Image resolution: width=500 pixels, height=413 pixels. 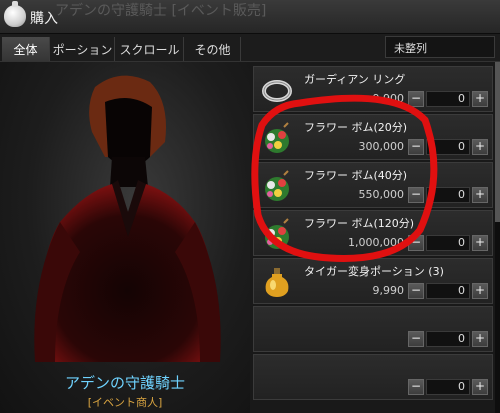 What do you see at coordinates (440, 47) in the screenshot?
I see `sort-dropdown: 未整列` at bounding box center [440, 47].